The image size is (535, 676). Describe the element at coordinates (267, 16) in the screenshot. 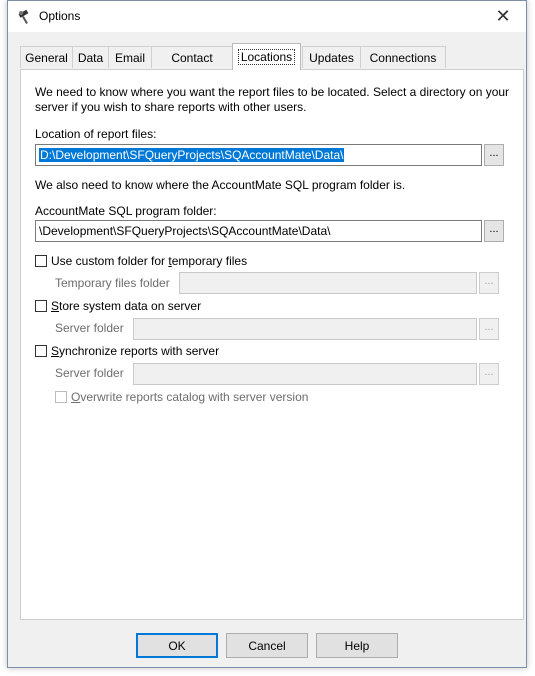

I see `title-bar: Options ✕` at that location.